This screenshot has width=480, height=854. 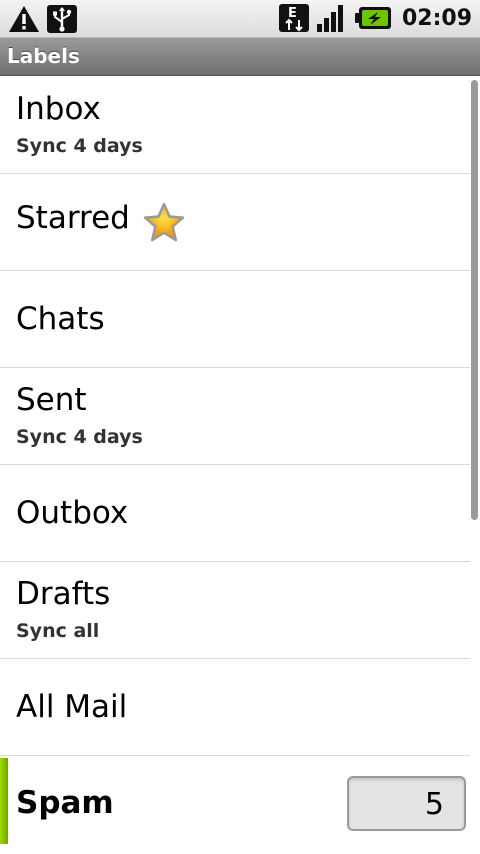 I want to click on status-bar: E 02:09, so click(x=240, y=19).